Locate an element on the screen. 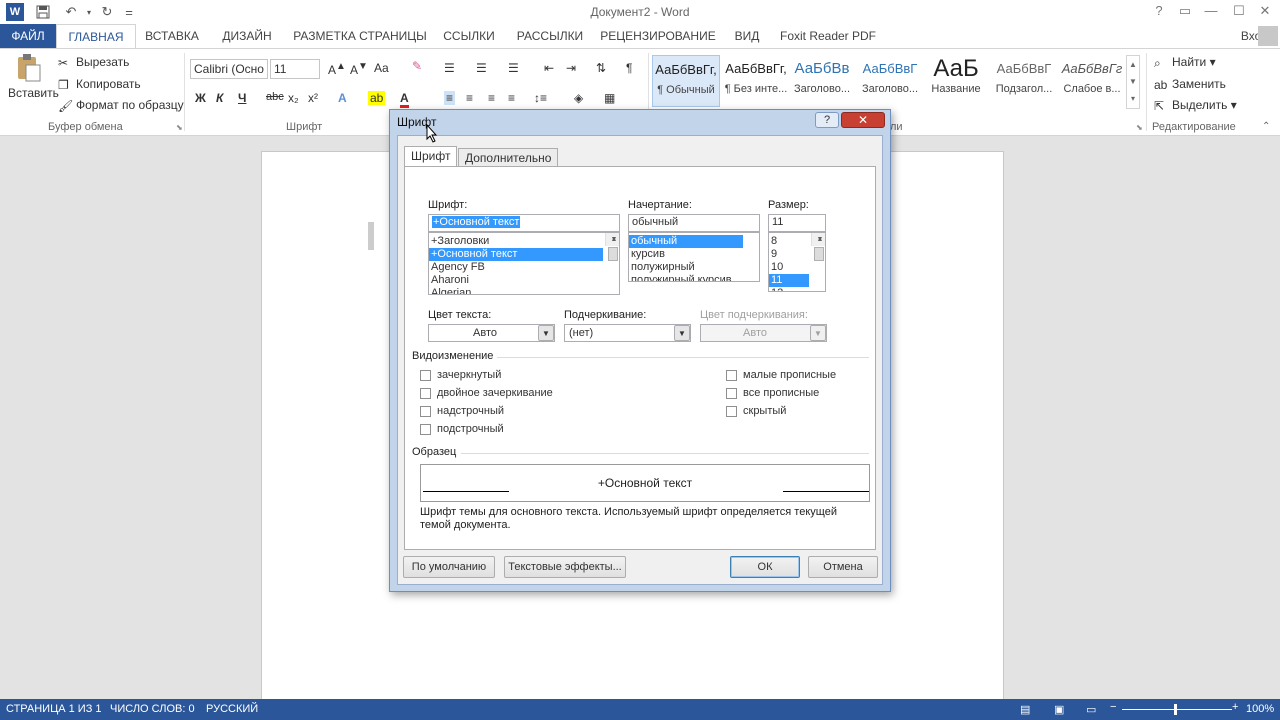 This screenshot has height=720, width=1280. highlight-button: ab is located at coordinates (377, 98).